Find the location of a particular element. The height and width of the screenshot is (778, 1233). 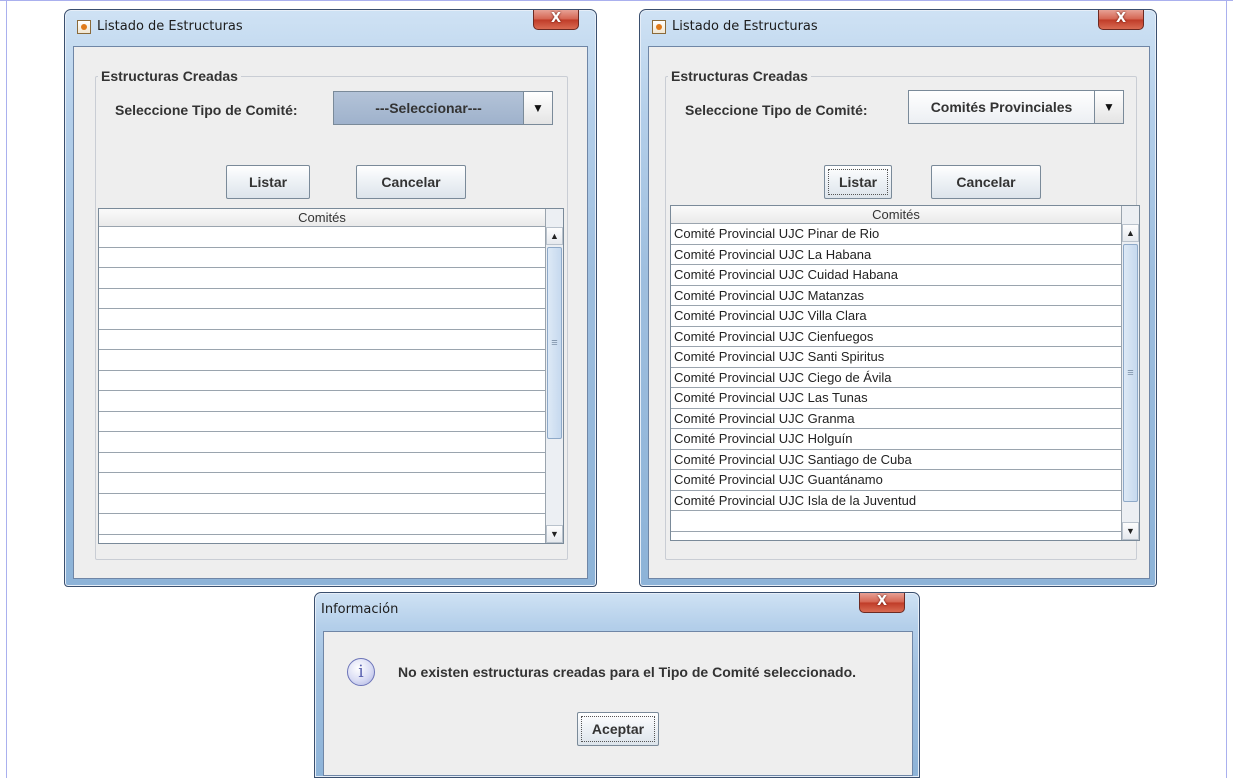

table-row: Comité Provincial UJC Matanzas is located at coordinates (896, 296).